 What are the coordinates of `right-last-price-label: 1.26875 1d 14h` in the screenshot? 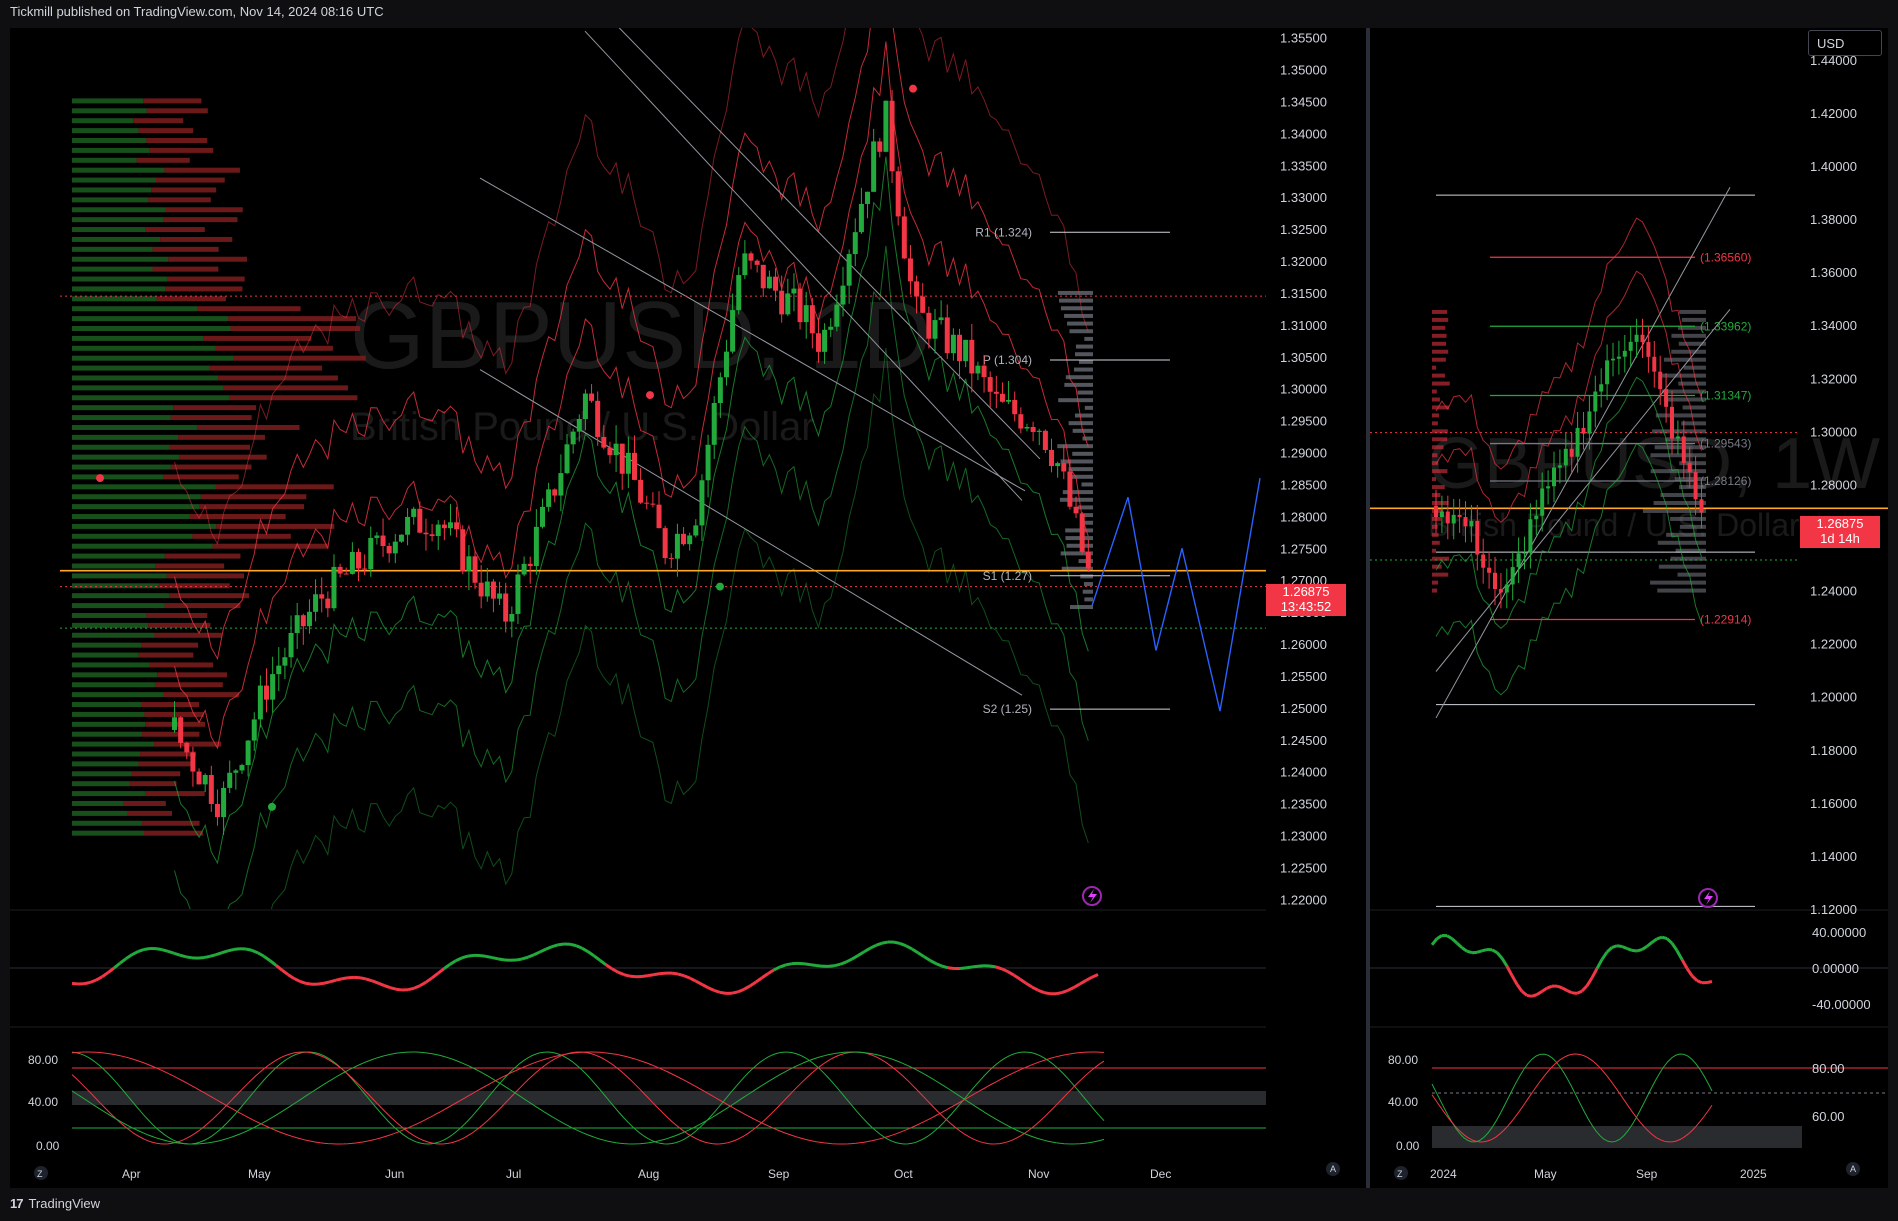 It's located at (1840, 532).